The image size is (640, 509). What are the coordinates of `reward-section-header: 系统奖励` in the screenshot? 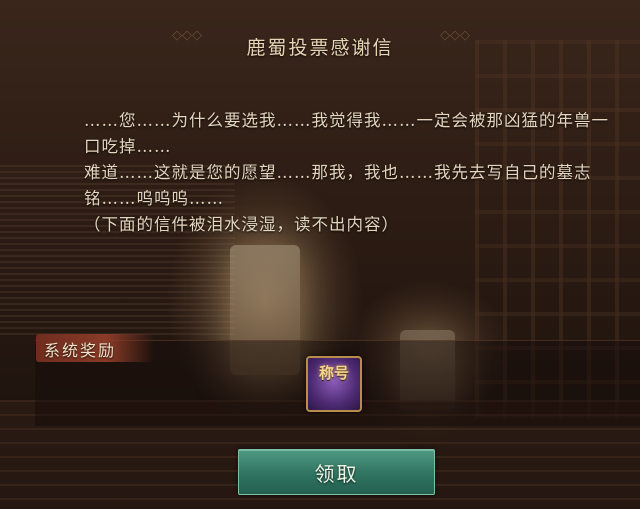 It's located at (95, 348).